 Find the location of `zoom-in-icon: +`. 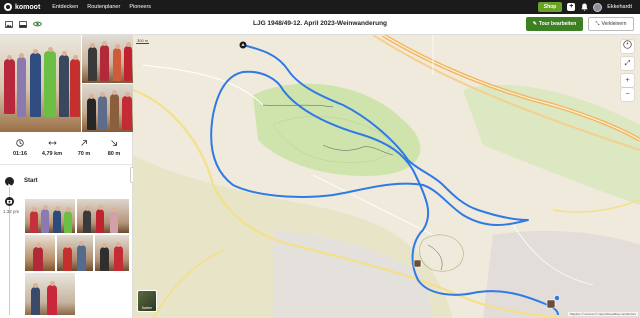

zoom-in-icon: + is located at coordinates (627, 80).